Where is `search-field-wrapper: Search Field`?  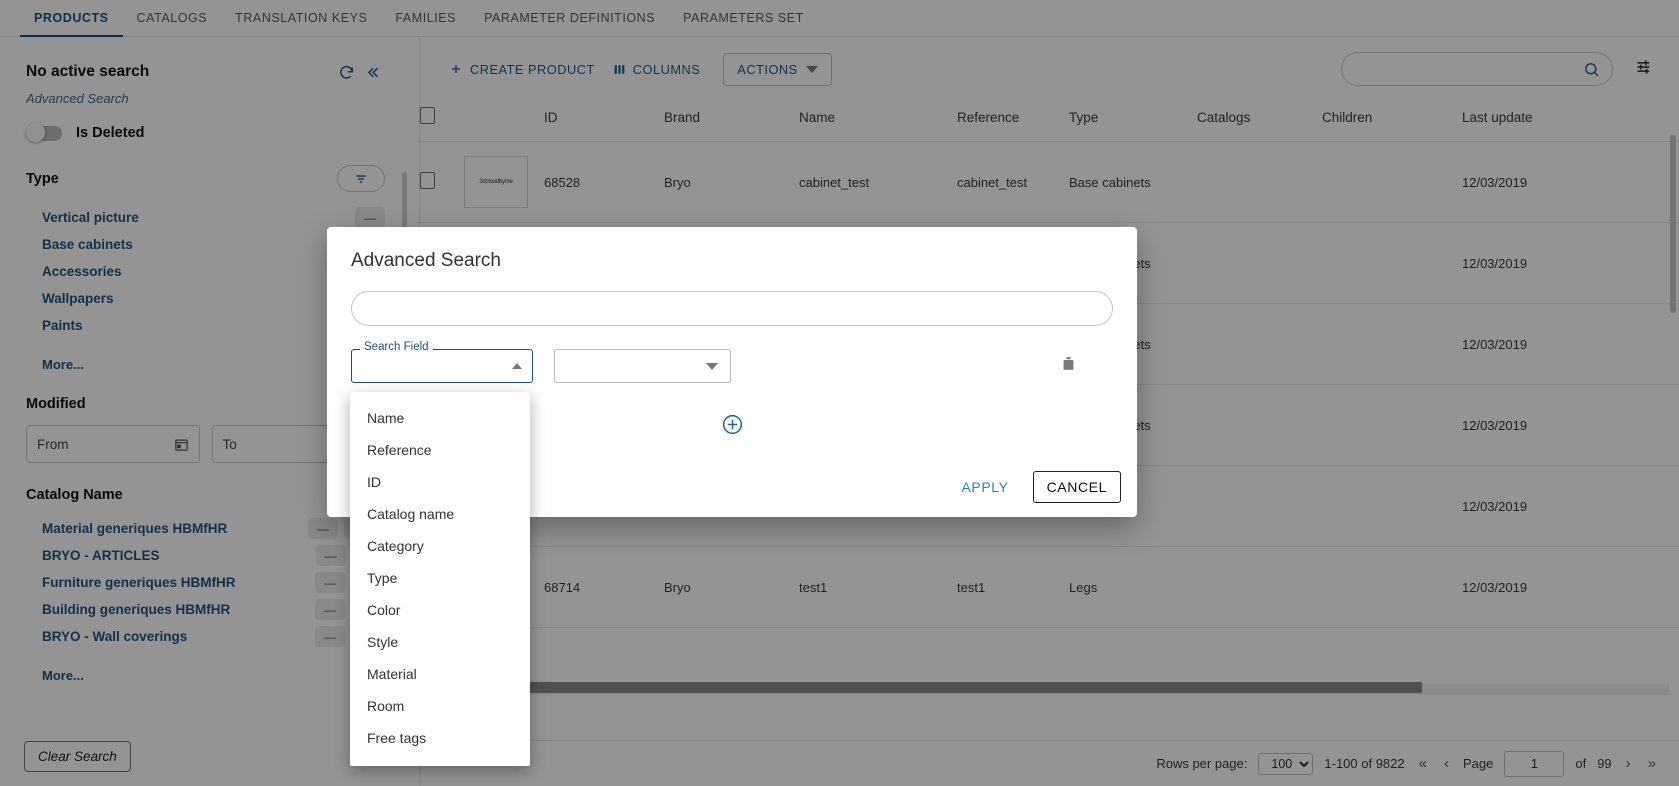 search-field-wrapper: Search Field is located at coordinates (442, 362).